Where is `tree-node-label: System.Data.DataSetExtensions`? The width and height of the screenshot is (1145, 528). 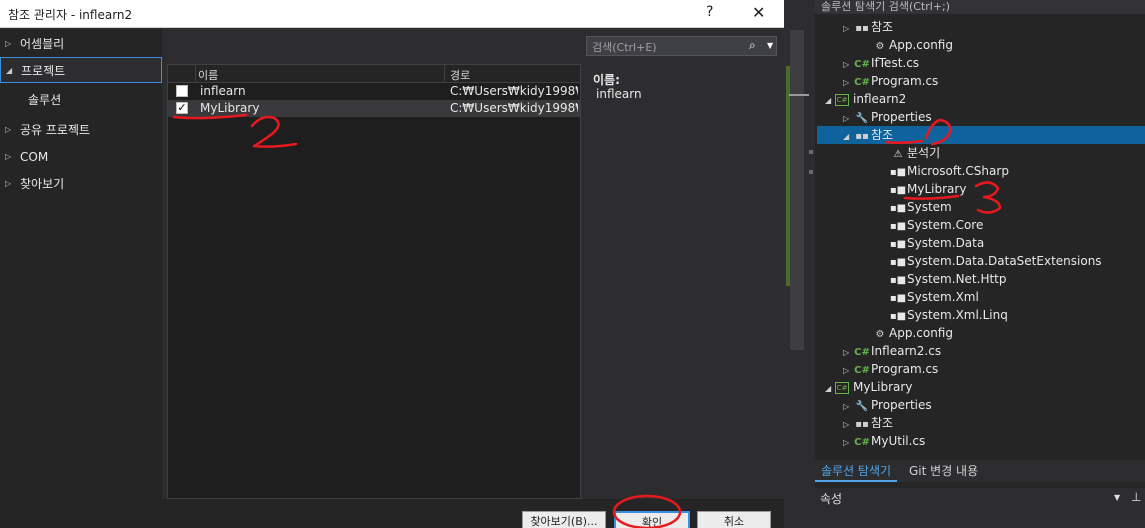 tree-node-label: System.Data.DataSetExtensions is located at coordinates (1004, 261).